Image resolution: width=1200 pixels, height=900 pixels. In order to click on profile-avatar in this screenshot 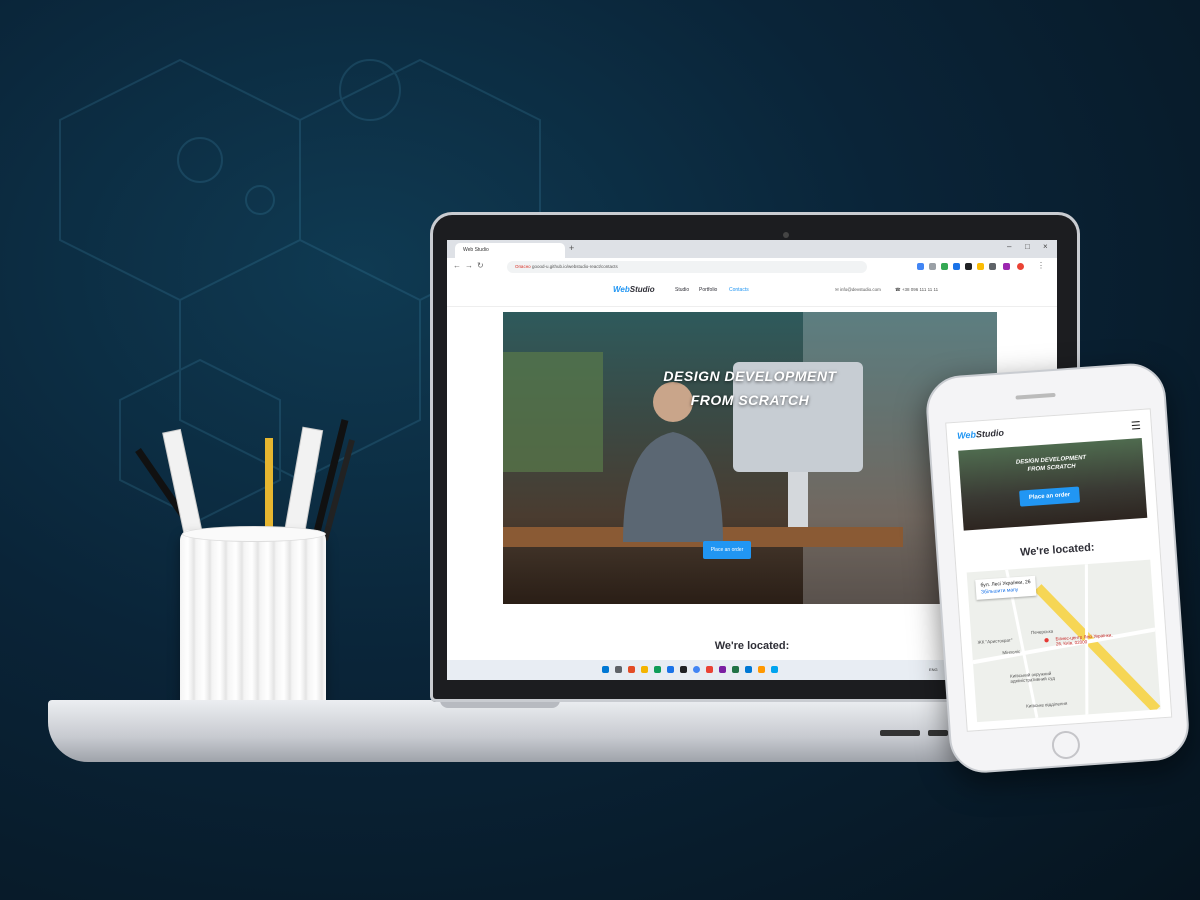, I will do `click(1020, 266)`.